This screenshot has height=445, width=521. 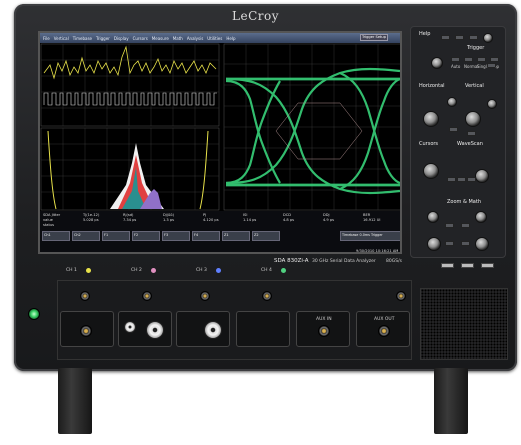 I want to click on panel-title-zoom-math: Zoom & Math, so click(x=464, y=202).